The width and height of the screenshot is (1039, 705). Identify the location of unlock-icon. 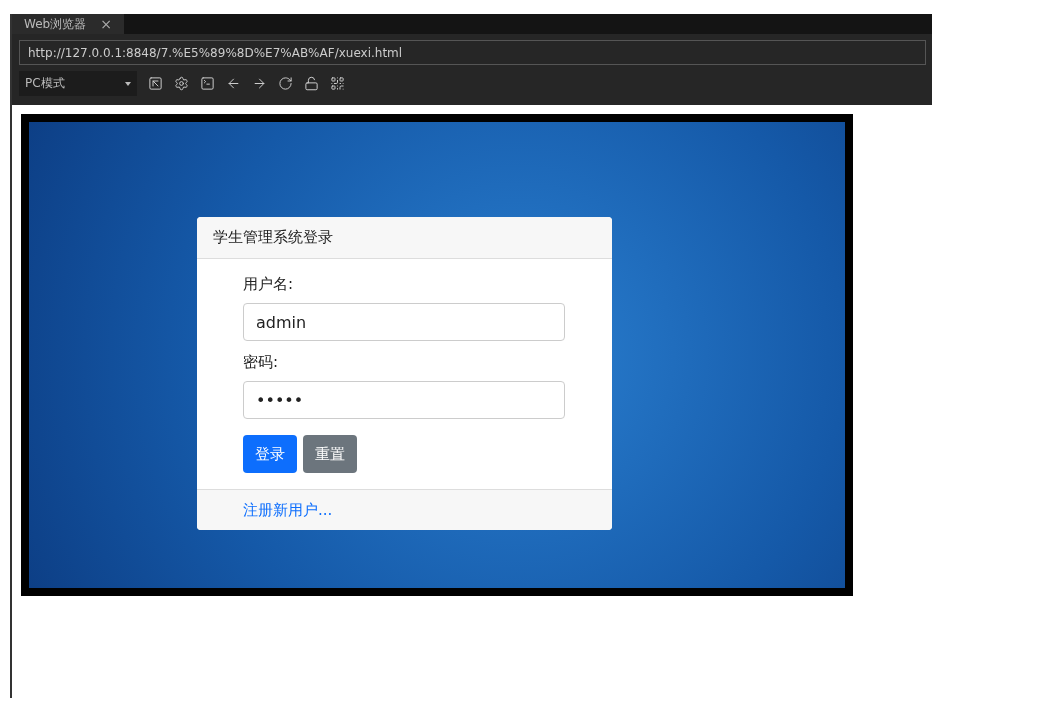
(311, 83).